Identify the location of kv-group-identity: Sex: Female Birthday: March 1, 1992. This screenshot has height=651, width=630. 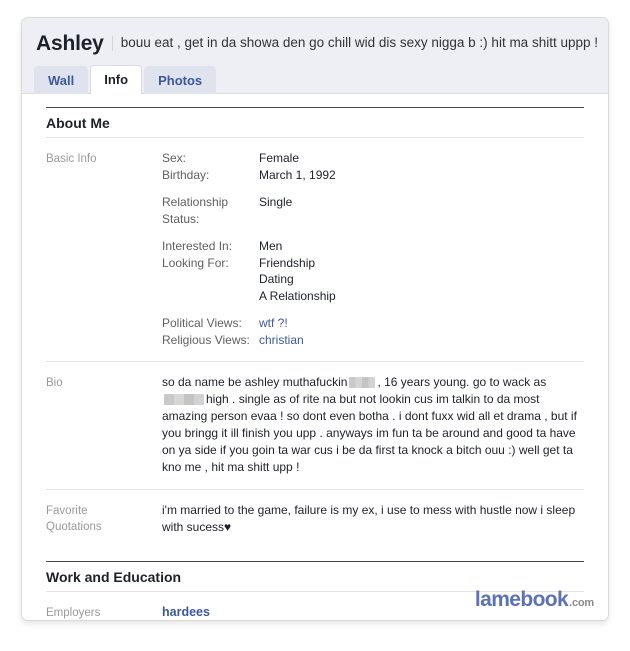
(373, 166).